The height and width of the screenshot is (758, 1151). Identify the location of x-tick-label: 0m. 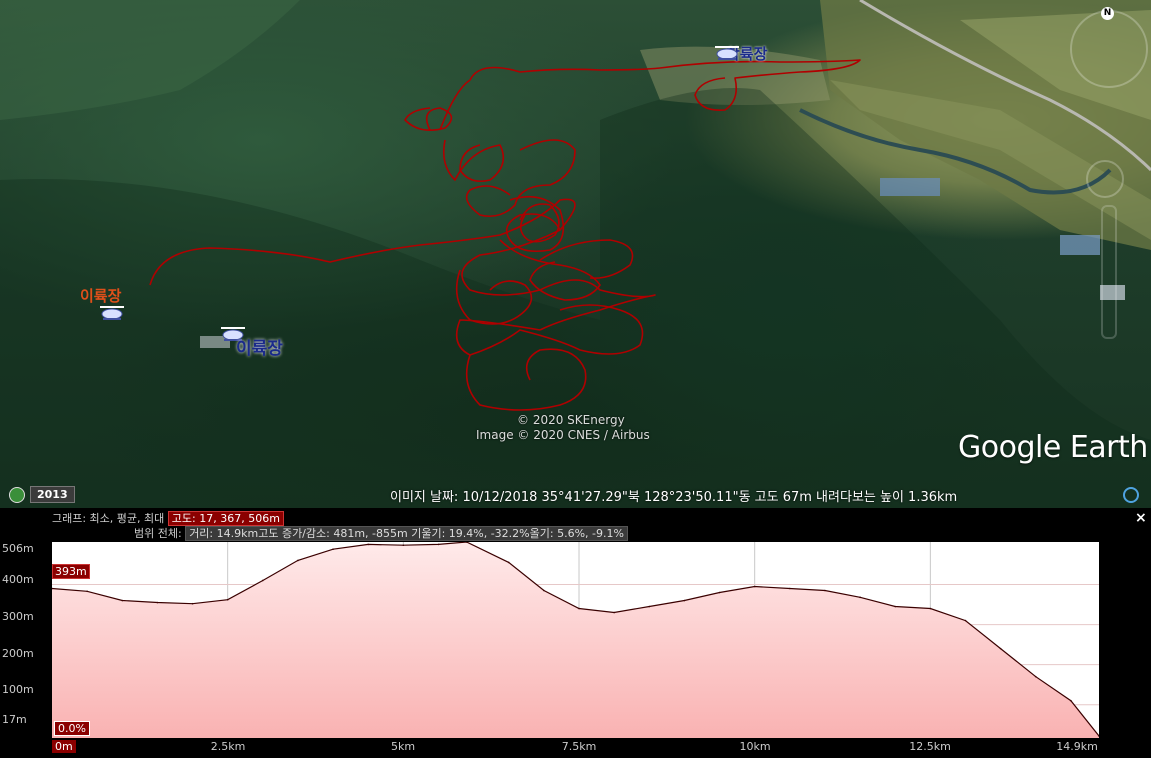
(64, 746).